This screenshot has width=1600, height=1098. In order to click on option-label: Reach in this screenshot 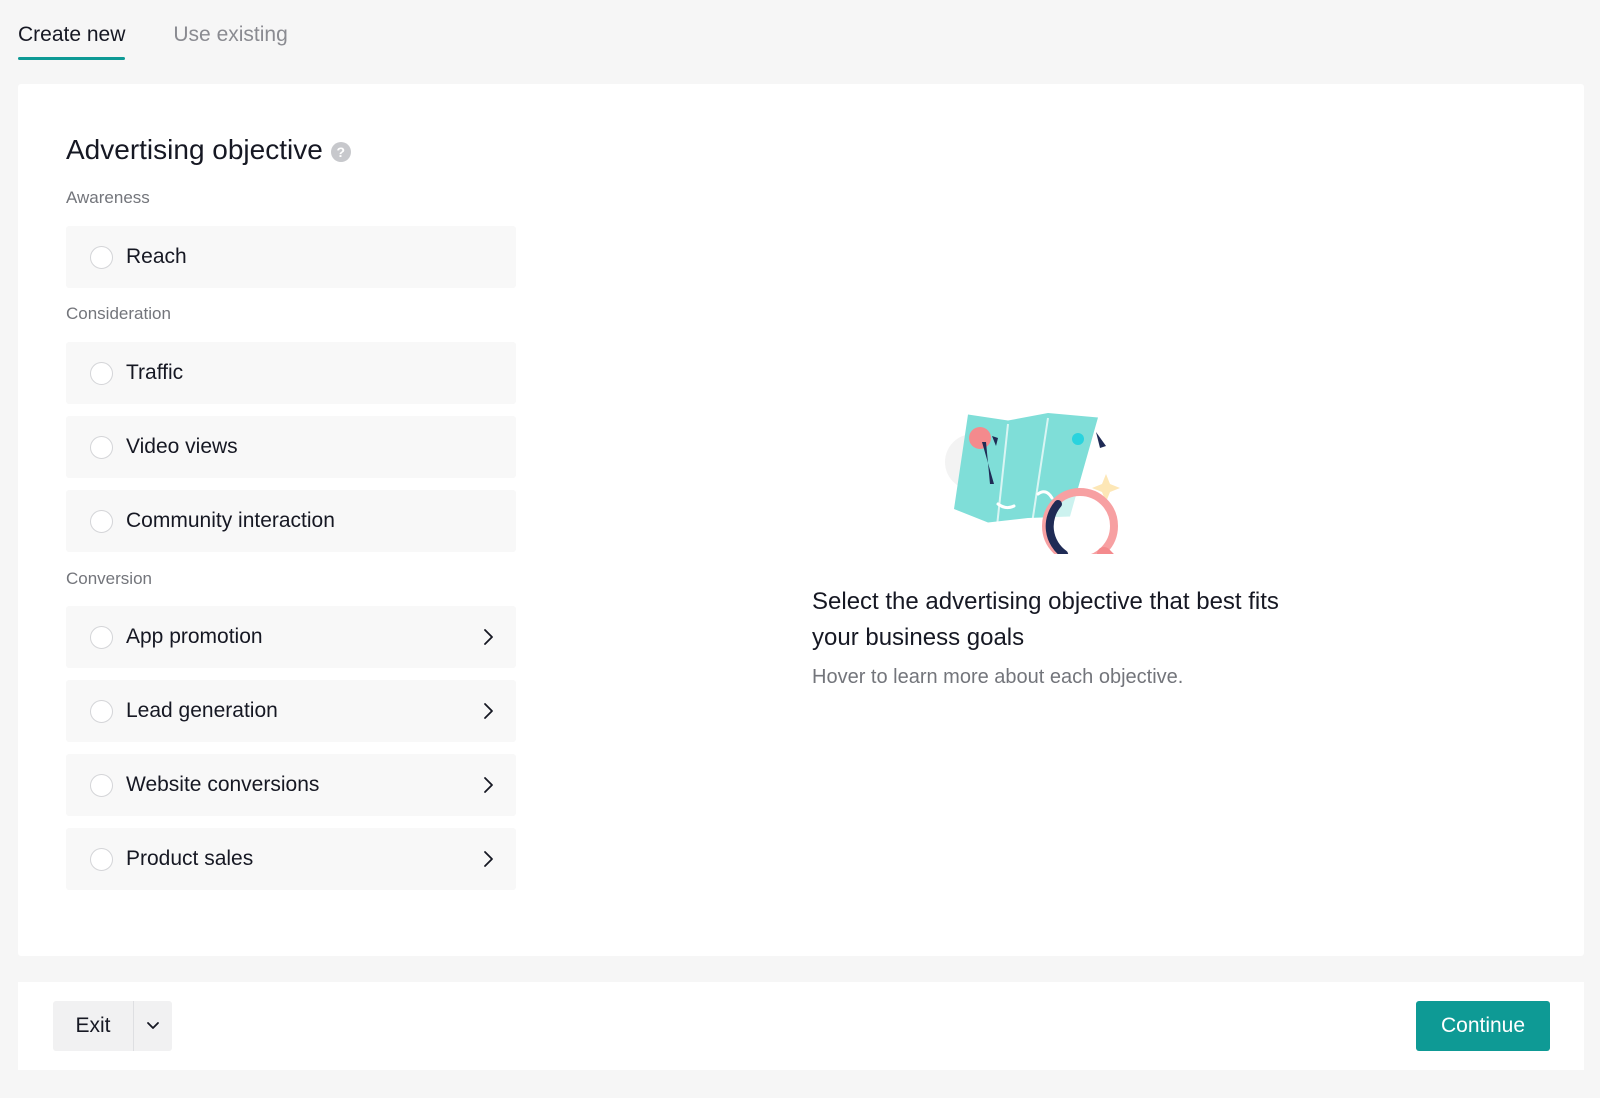, I will do `click(156, 256)`.